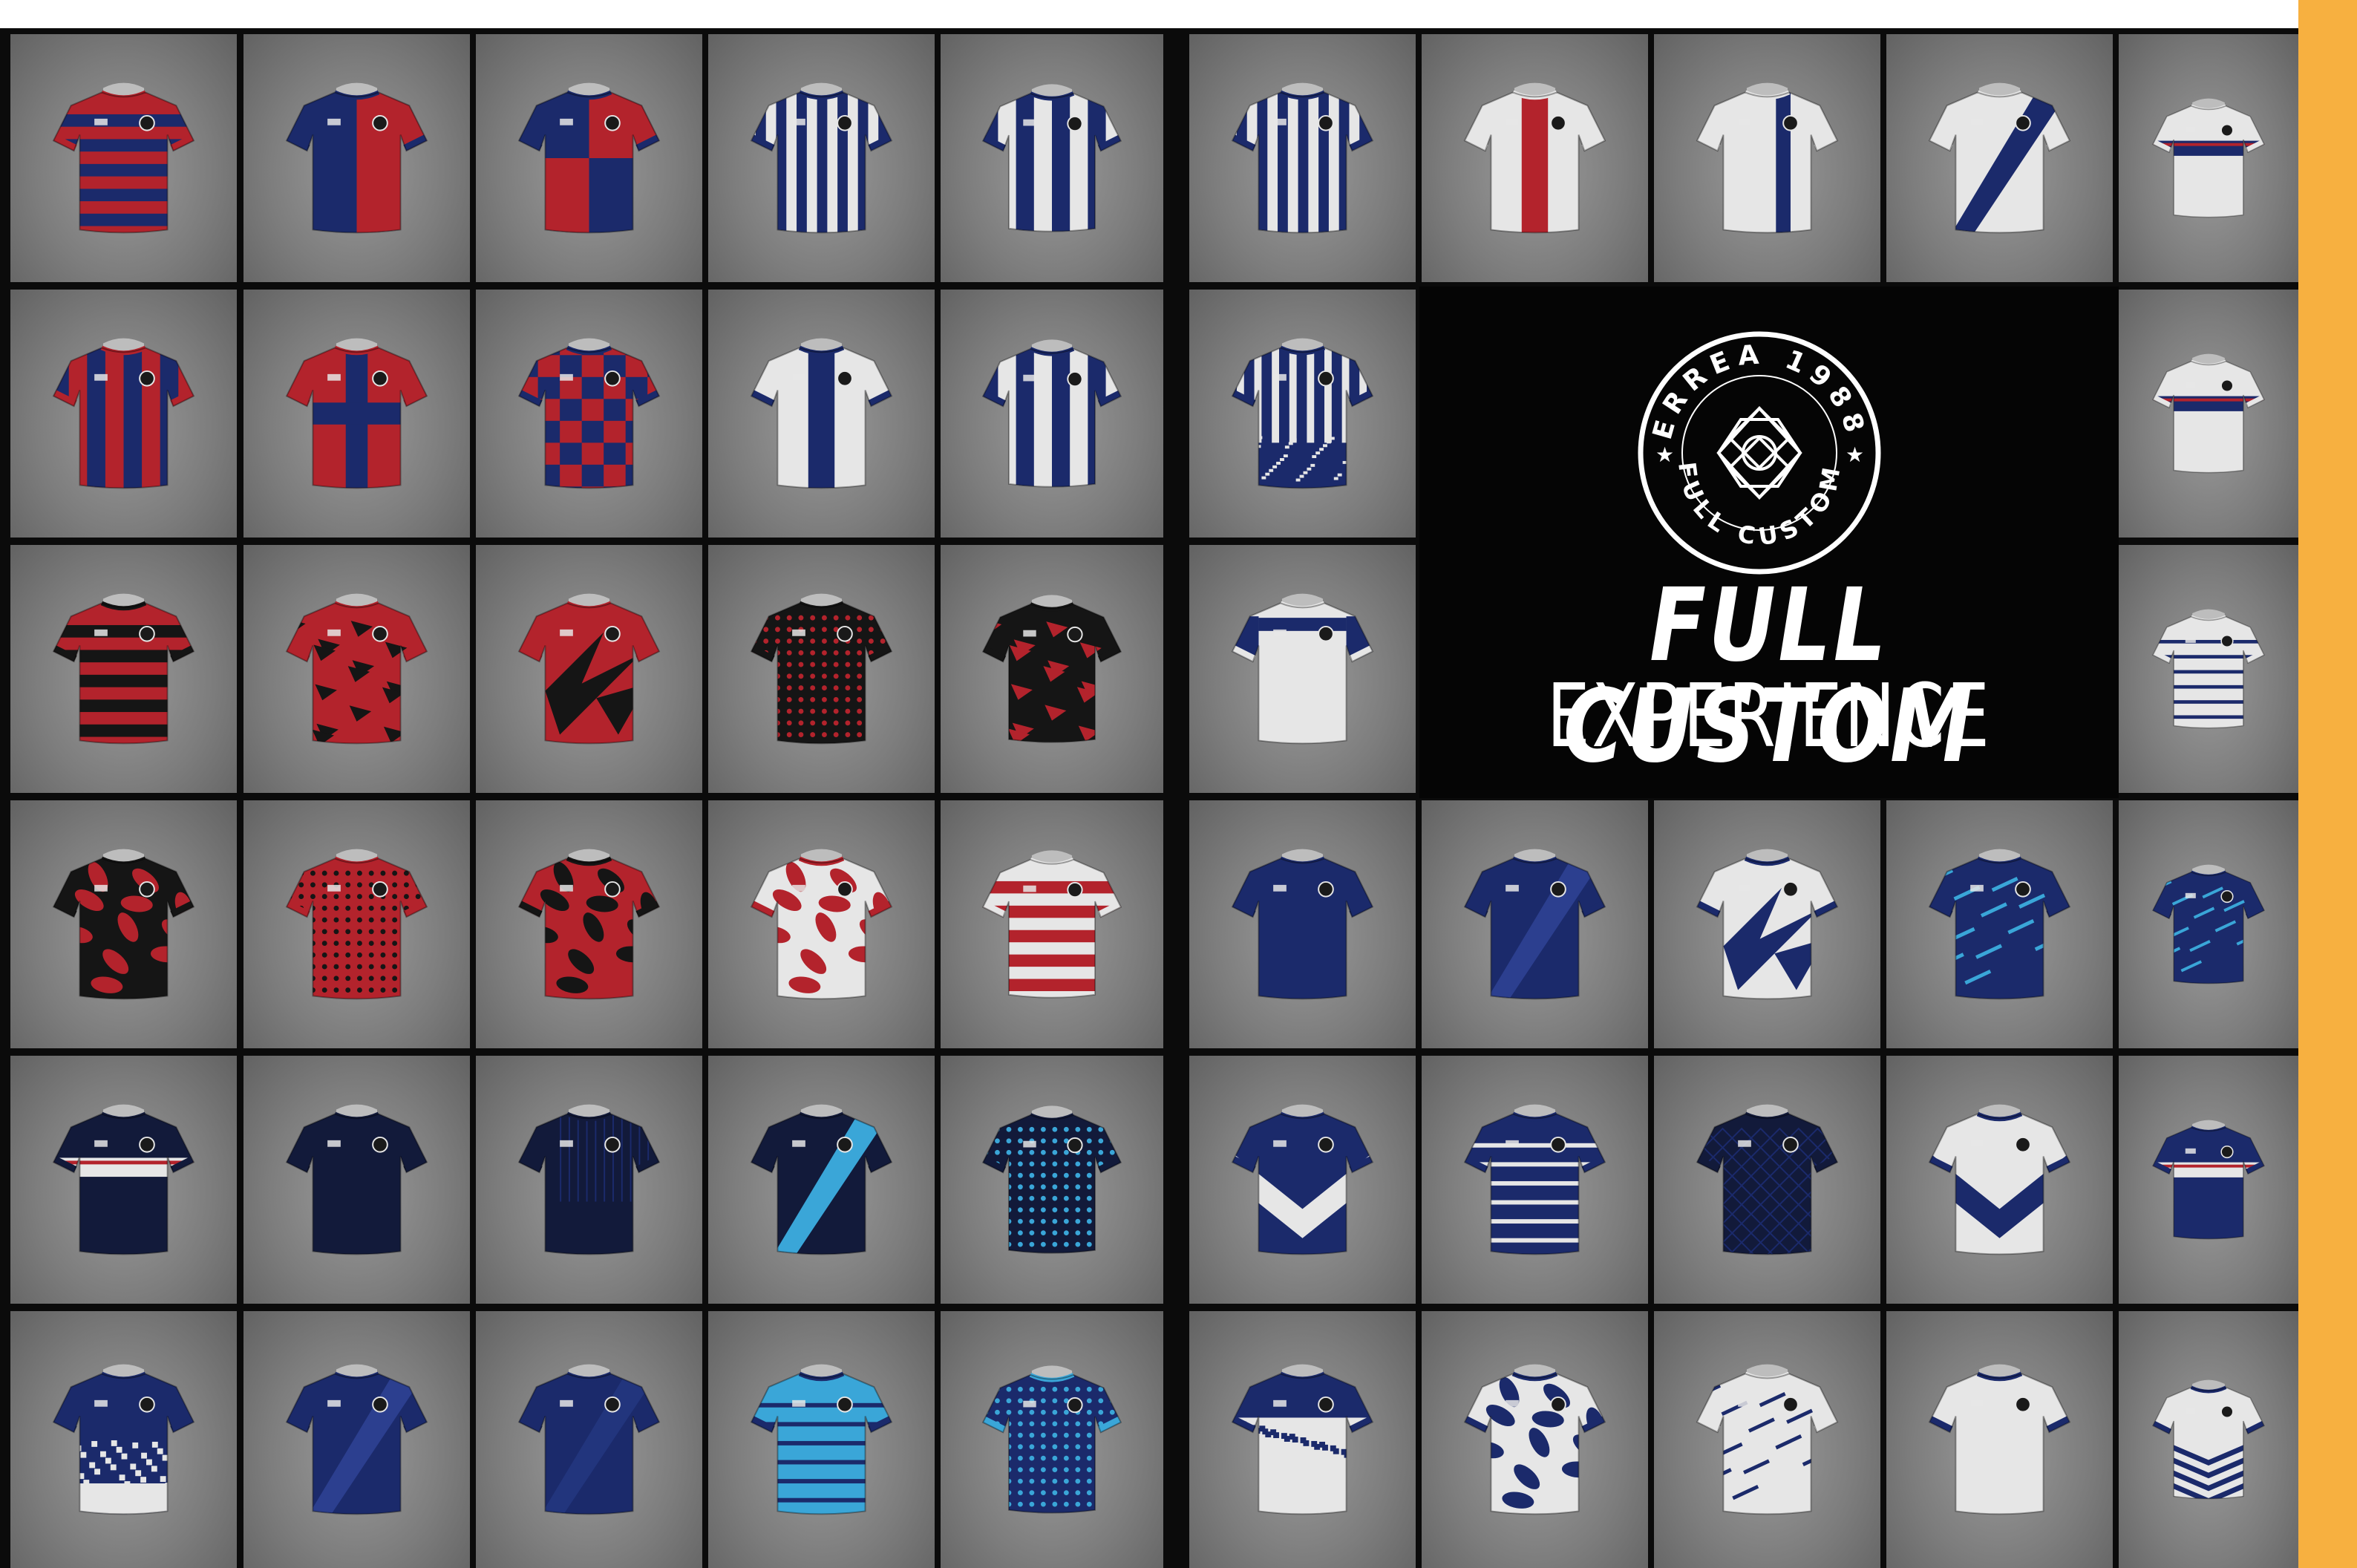  Describe the element at coordinates (1757, 505) in the screenshot. I see `seal-text-bottom: FULL CUSTOM` at that location.